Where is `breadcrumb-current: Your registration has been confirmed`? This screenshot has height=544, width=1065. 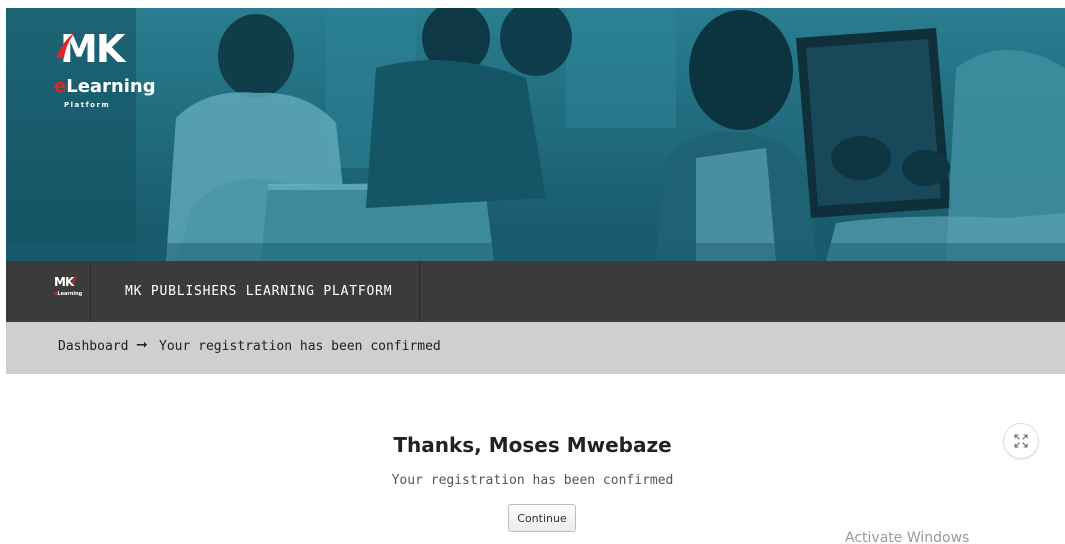
breadcrumb-current: Your registration has been confirmed is located at coordinates (300, 346).